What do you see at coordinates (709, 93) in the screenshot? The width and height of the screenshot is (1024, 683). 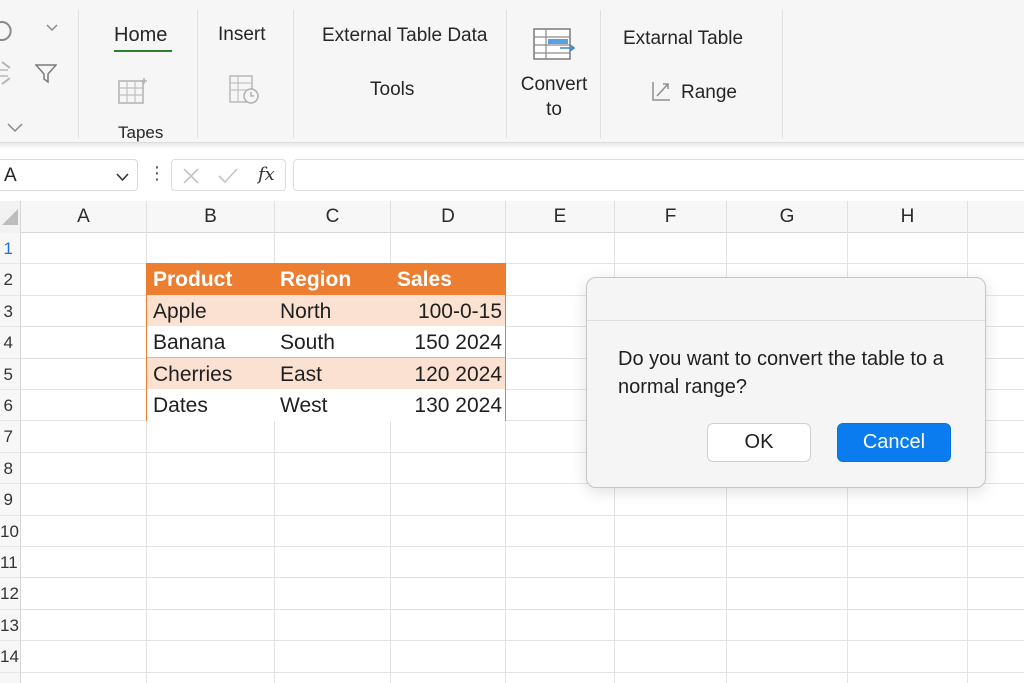 I see `range-button: Range` at bounding box center [709, 93].